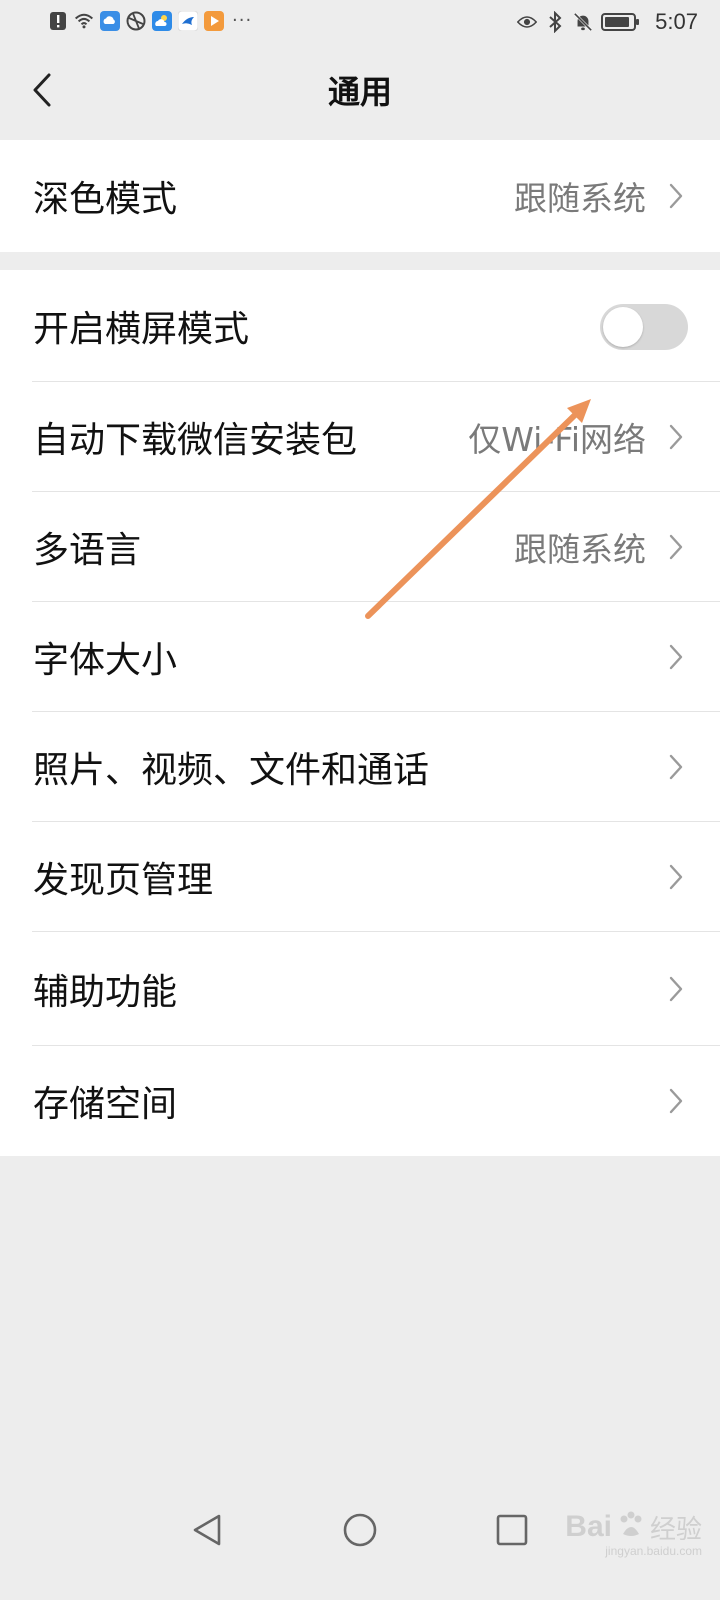  I want to click on watermark-brand-cn: 经验, so click(675, 1529).